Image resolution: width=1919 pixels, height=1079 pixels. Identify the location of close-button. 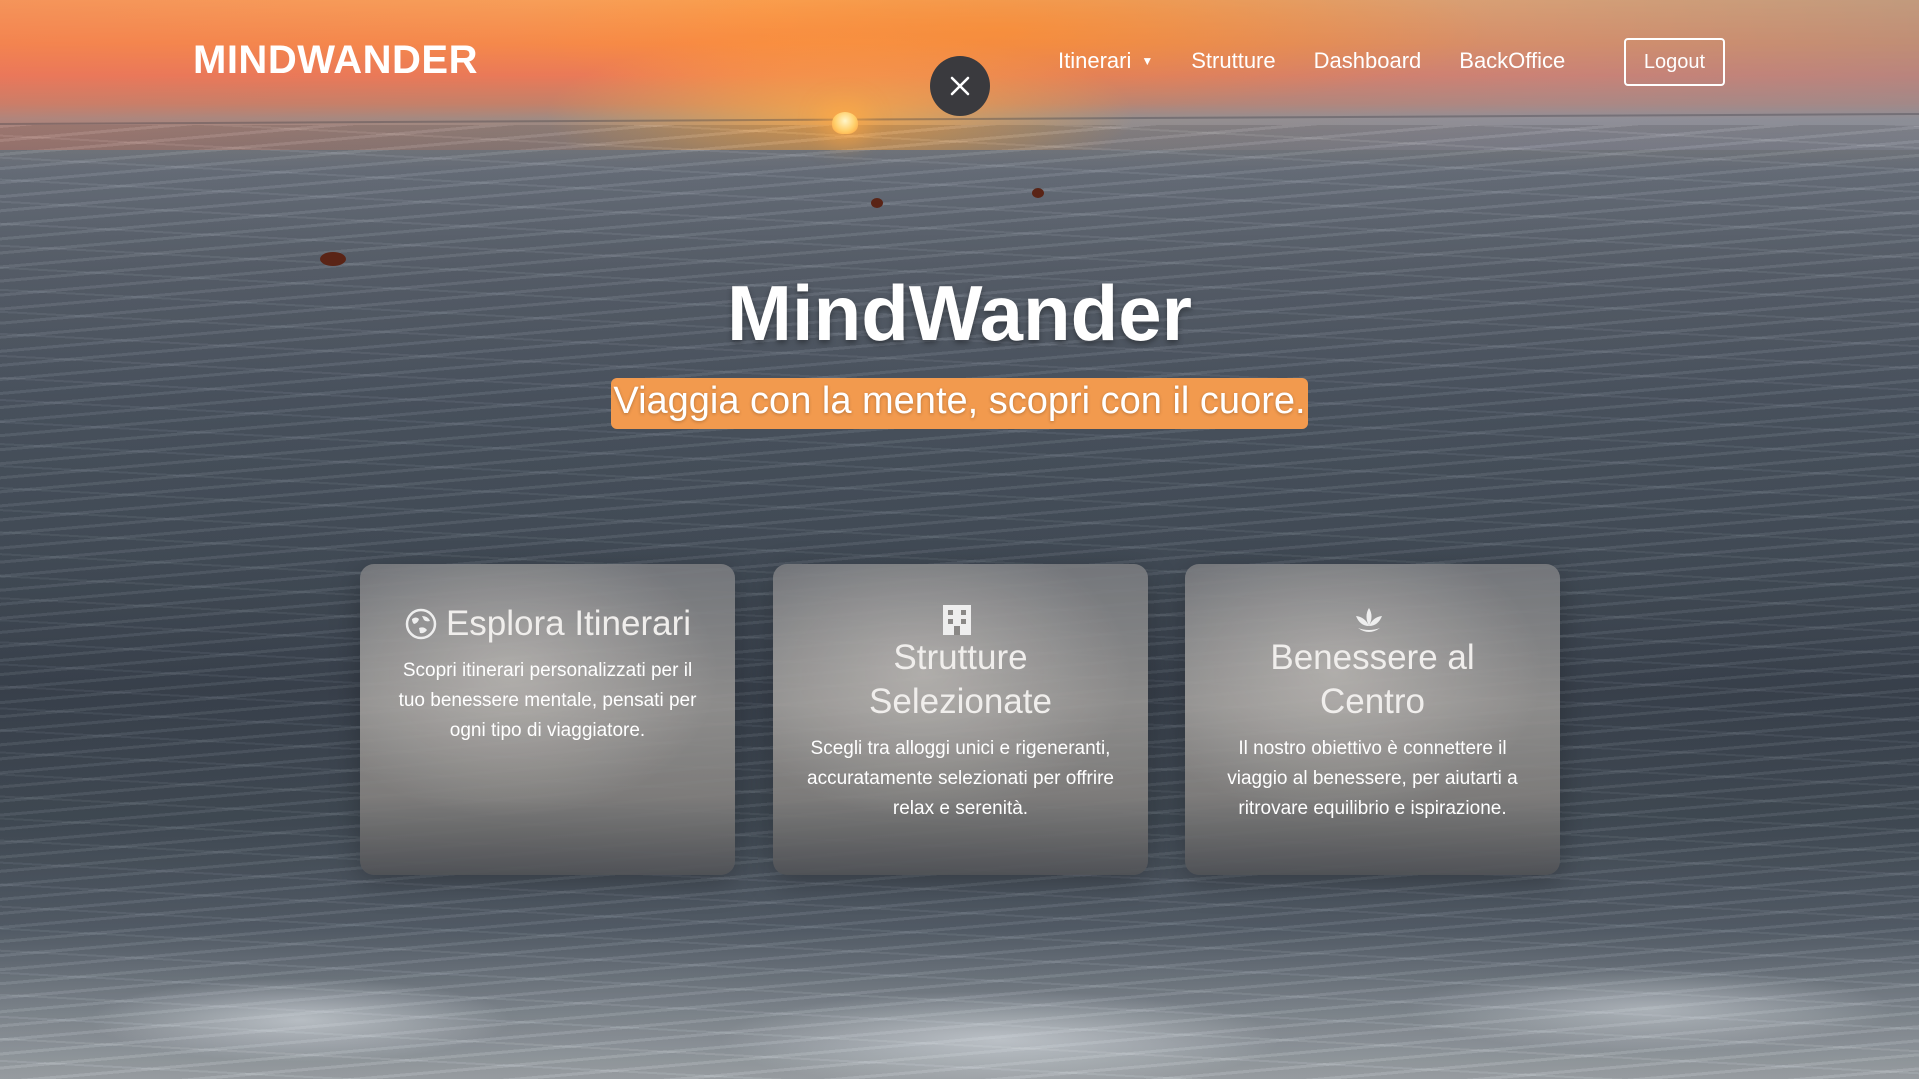
(960, 86).